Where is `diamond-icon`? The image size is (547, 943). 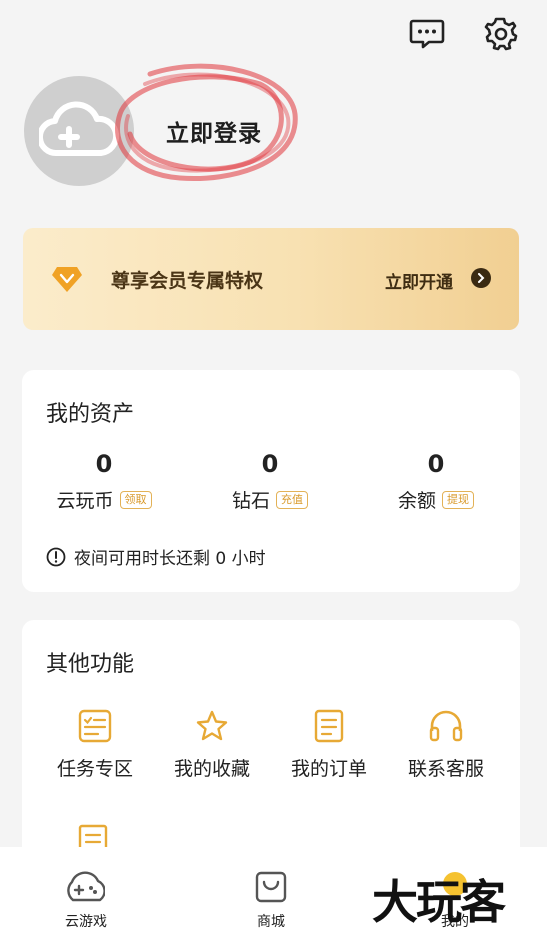
diamond-icon is located at coordinates (67, 279).